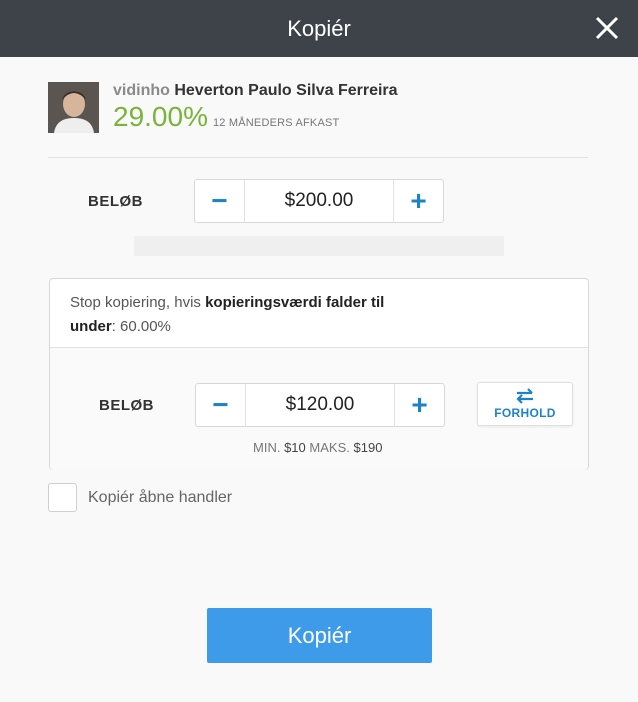  What do you see at coordinates (62, 497) in the screenshot?
I see `copy-open-trades-checkbox` at bounding box center [62, 497].